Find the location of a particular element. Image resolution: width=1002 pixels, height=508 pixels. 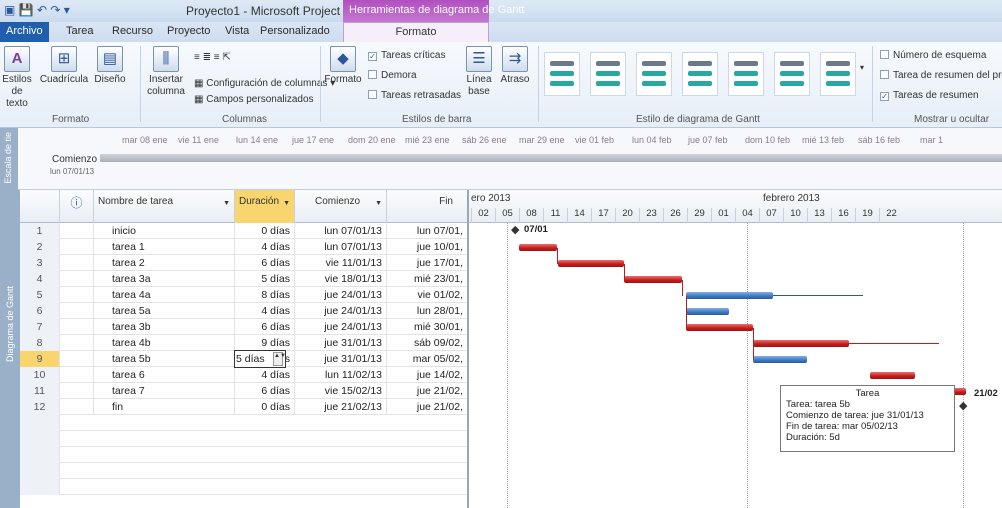

table-row: 5 tarea 4a 8 días jue 24/01/13 vie 01/02, is located at coordinates (243, 295).